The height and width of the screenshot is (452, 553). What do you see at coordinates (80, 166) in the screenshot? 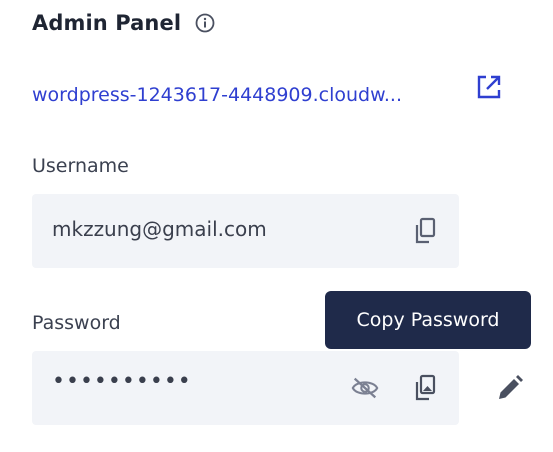
I see `username-label: Username` at bounding box center [80, 166].